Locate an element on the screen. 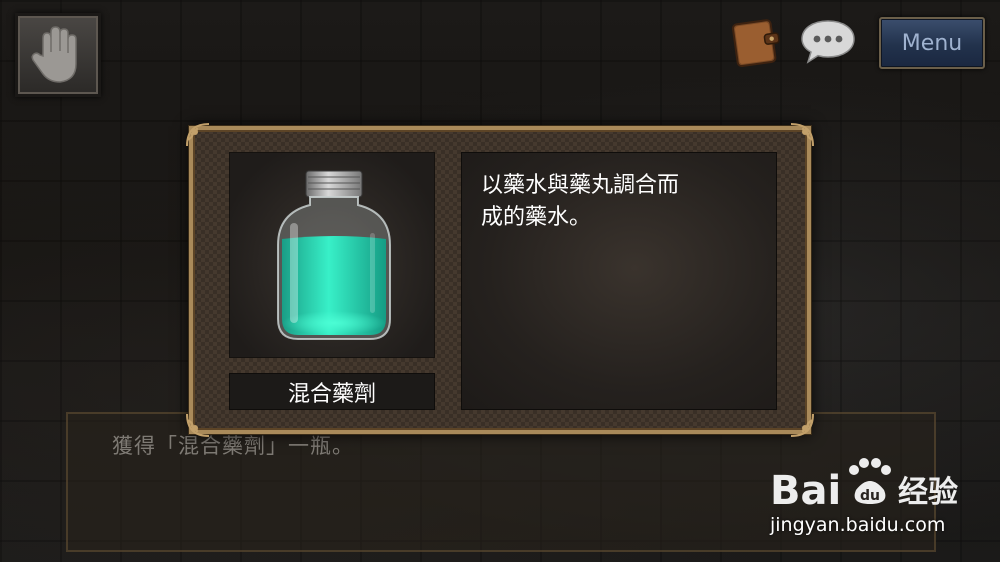 The height and width of the screenshot is (562, 1000). dialogue-text: 獲得「混合藥劑」一瓶。 is located at coordinates (233, 446).